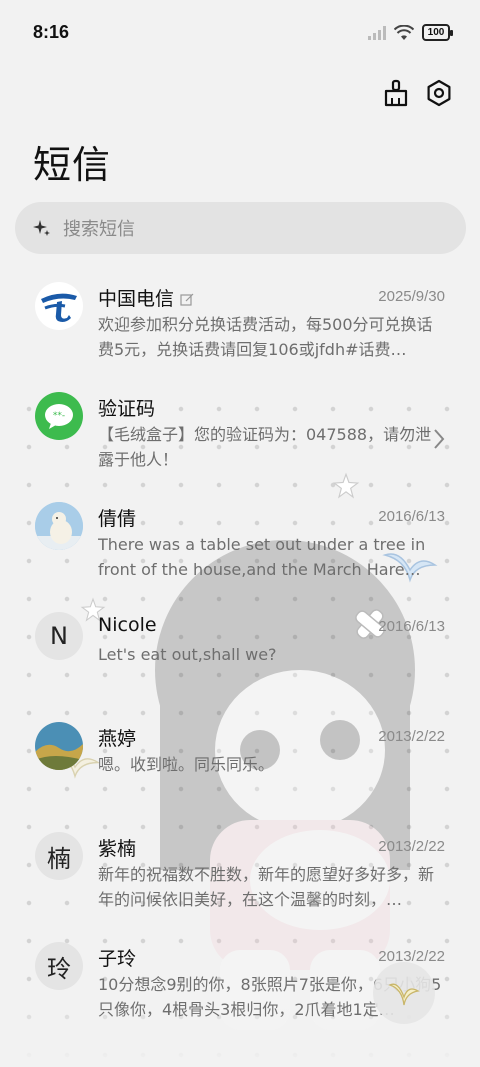 The height and width of the screenshot is (1067, 480). What do you see at coordinates (437, 32) in the screenshot?
I see `battery-indicator: 100` at bounding box center [437, 32].